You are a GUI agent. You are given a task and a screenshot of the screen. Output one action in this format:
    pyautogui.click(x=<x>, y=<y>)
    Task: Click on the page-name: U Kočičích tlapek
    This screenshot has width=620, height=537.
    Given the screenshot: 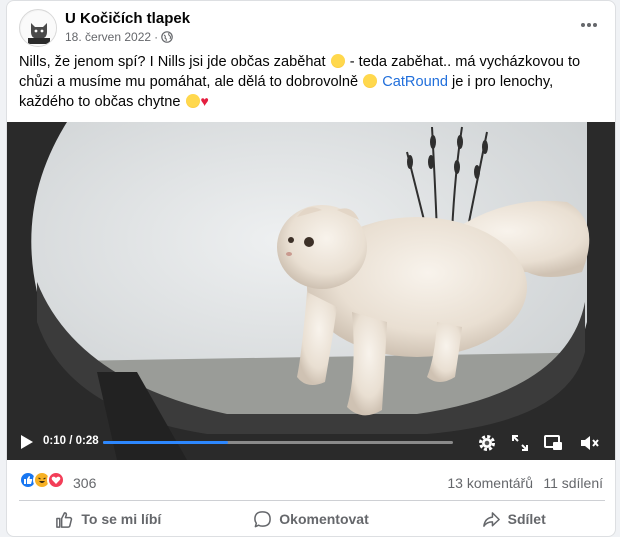 What is the action you would take?
    pyautogui.click(x=127, y=18)
    